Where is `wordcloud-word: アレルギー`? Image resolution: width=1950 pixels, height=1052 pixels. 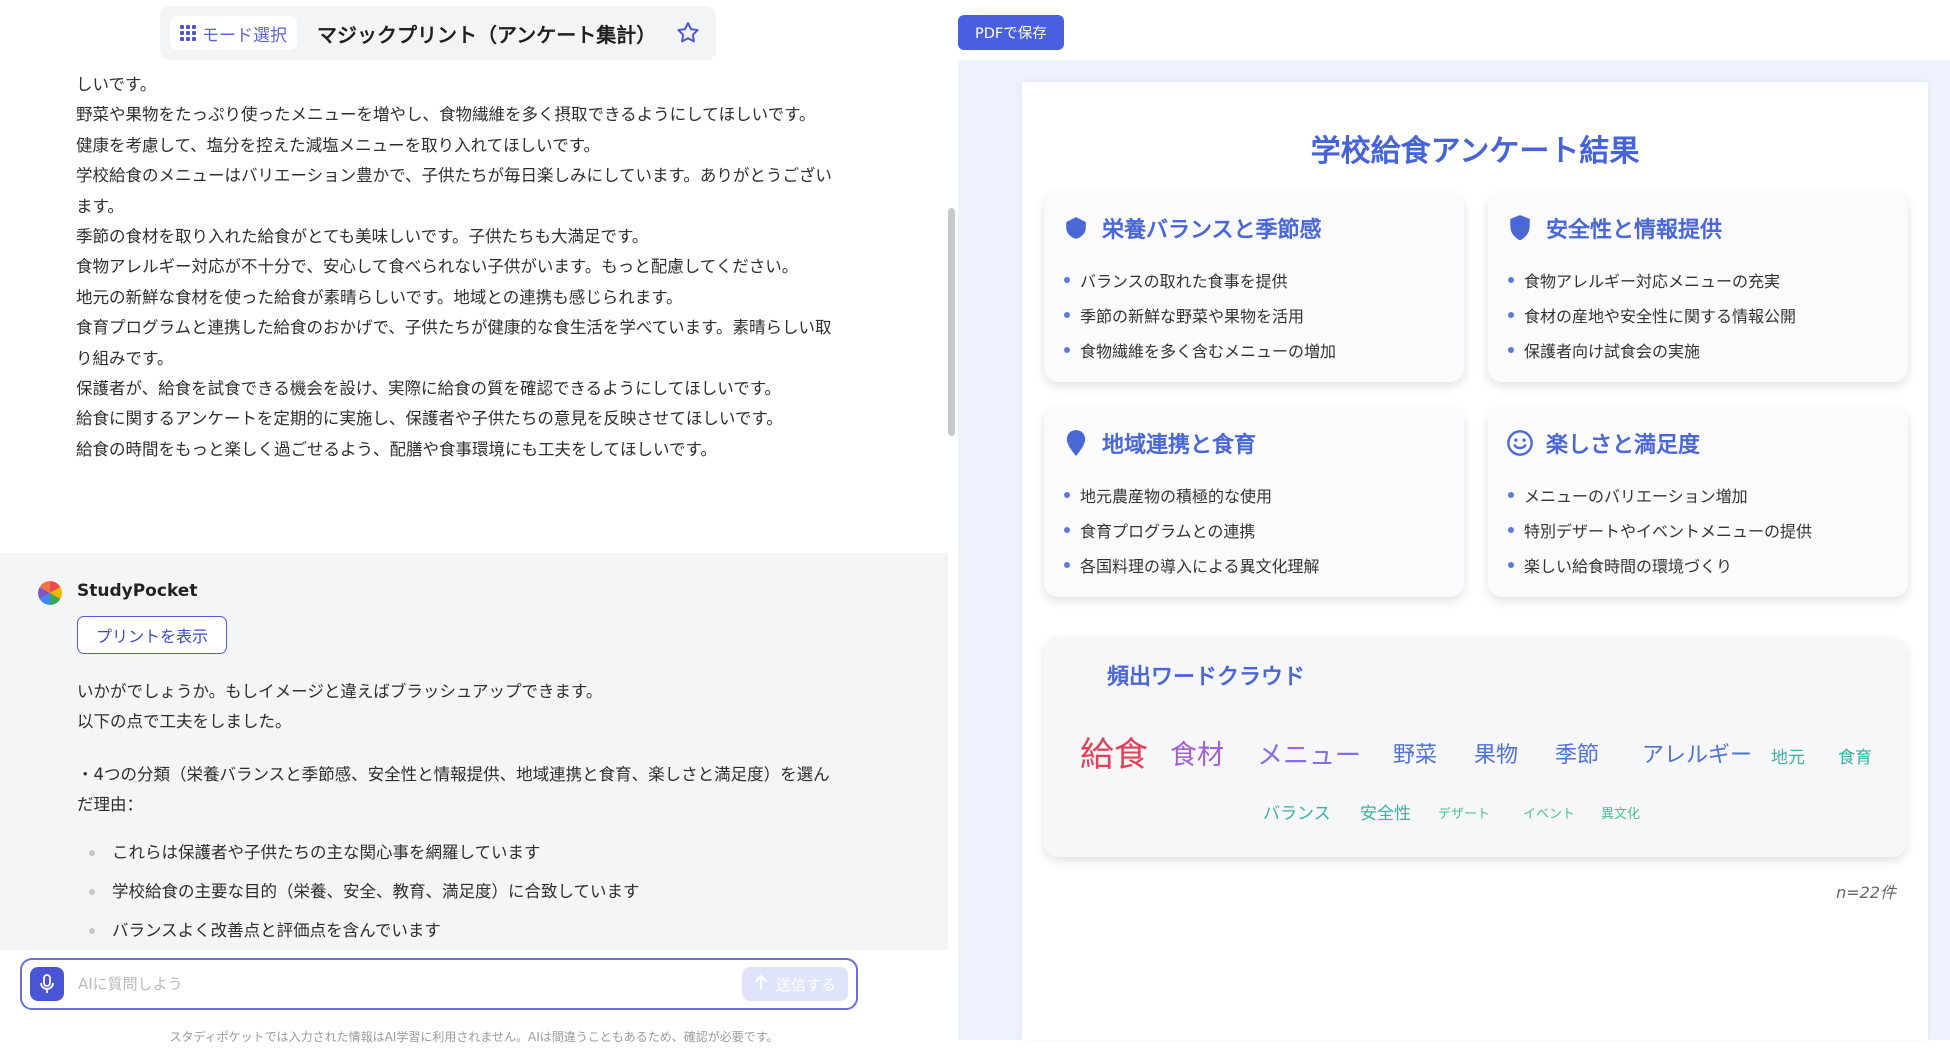
wordcloud-word: アレルギー is located at coordinates (1697, 755).